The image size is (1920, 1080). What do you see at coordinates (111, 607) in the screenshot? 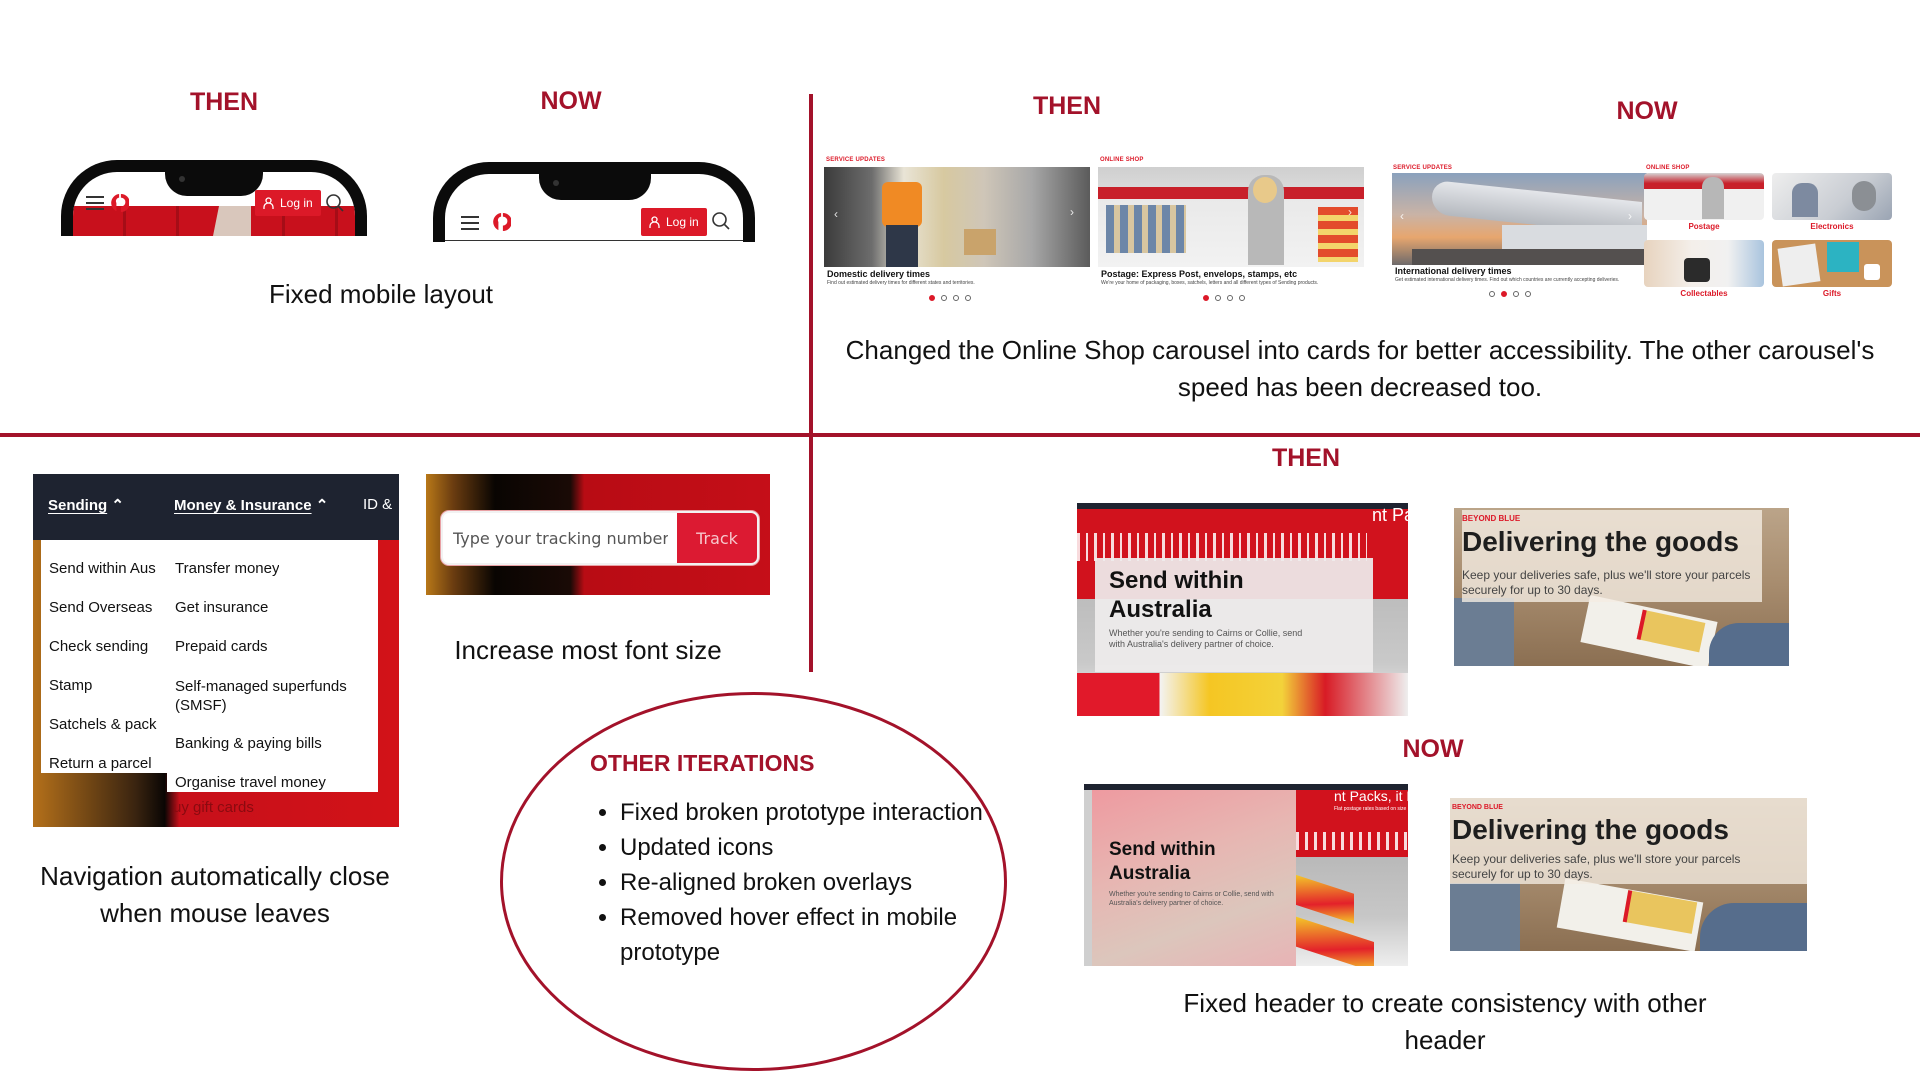
I see `menu-item: Send Overseas` at bounding box center [111, 607].